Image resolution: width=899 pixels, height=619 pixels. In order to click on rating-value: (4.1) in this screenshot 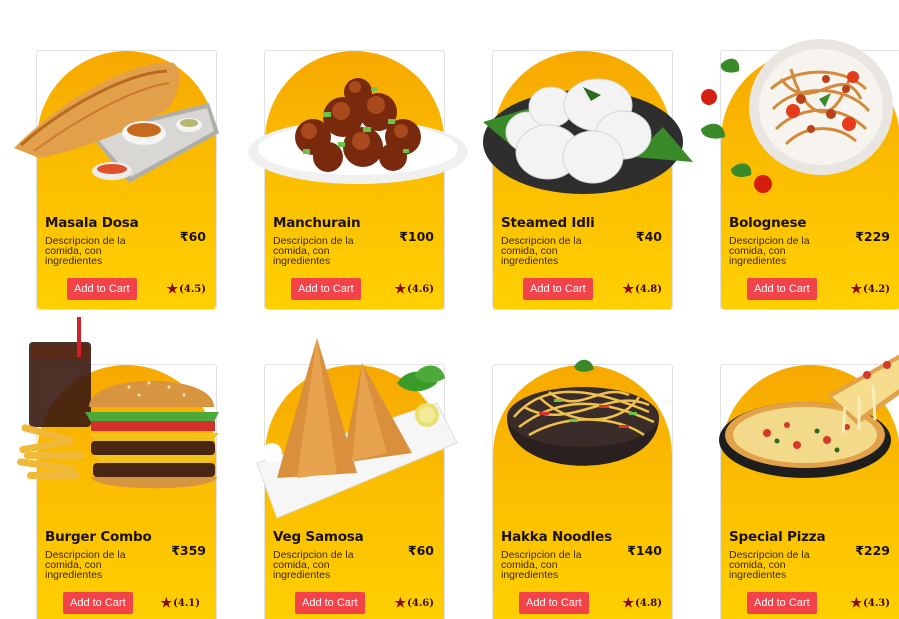, I will do `click(186, 603)`.